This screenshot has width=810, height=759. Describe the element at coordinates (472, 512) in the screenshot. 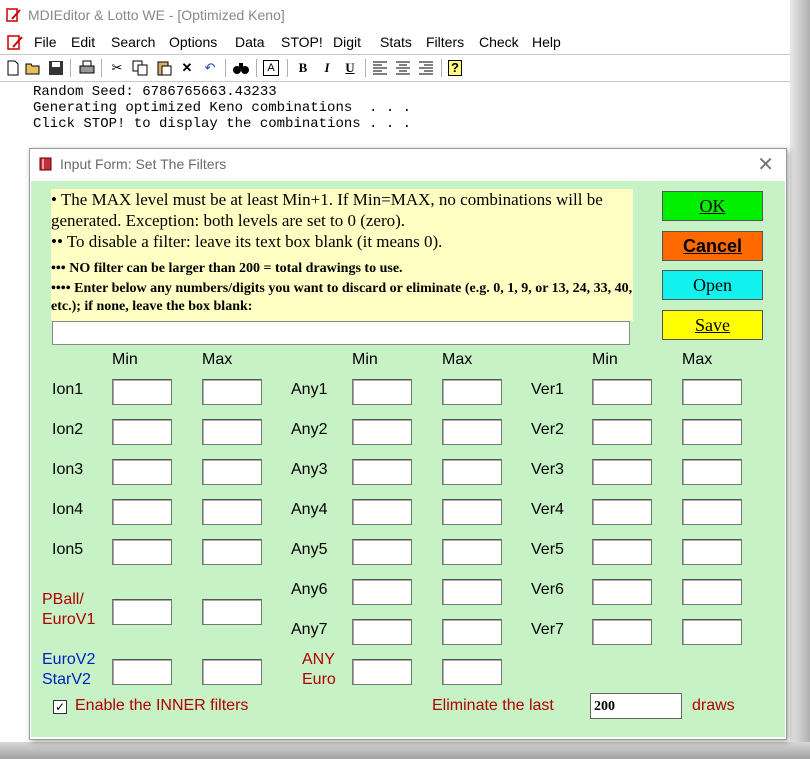

I see `any4-max-input` at that location.